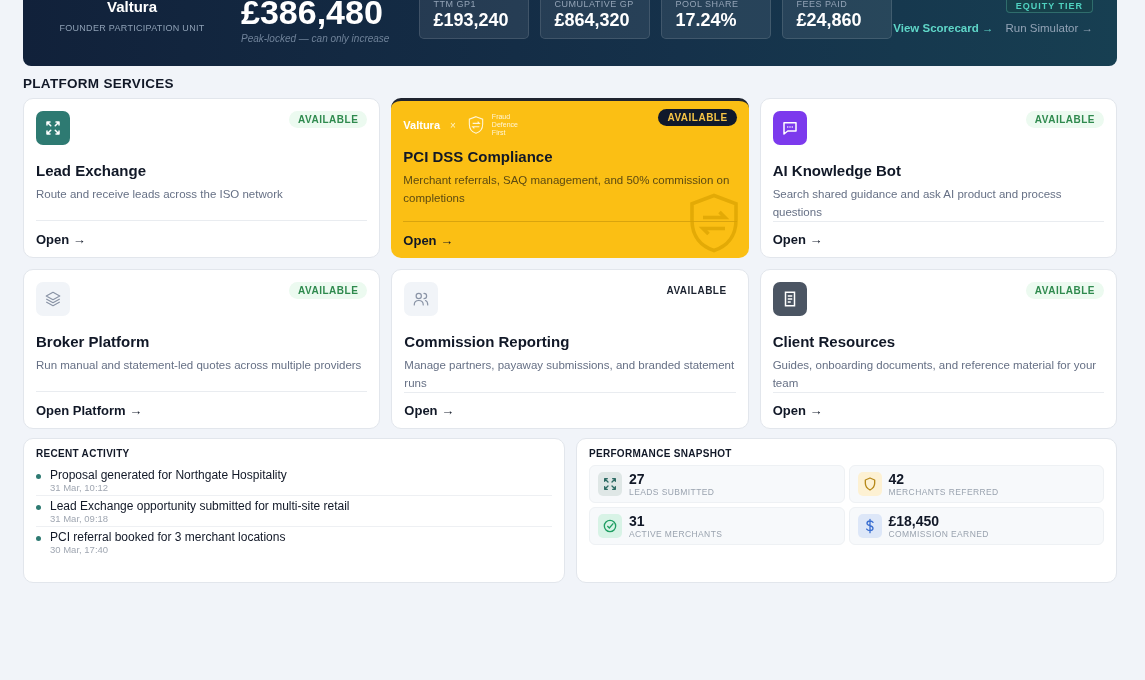 This screenshot has height=680, width=1145. Describe the element at coordinates (789, 299) in the screenshot. I see `document-icon` at that location.